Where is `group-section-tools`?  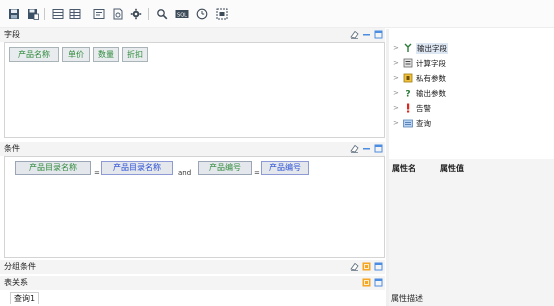
group-section-tools is located at coordinates (366, 267).